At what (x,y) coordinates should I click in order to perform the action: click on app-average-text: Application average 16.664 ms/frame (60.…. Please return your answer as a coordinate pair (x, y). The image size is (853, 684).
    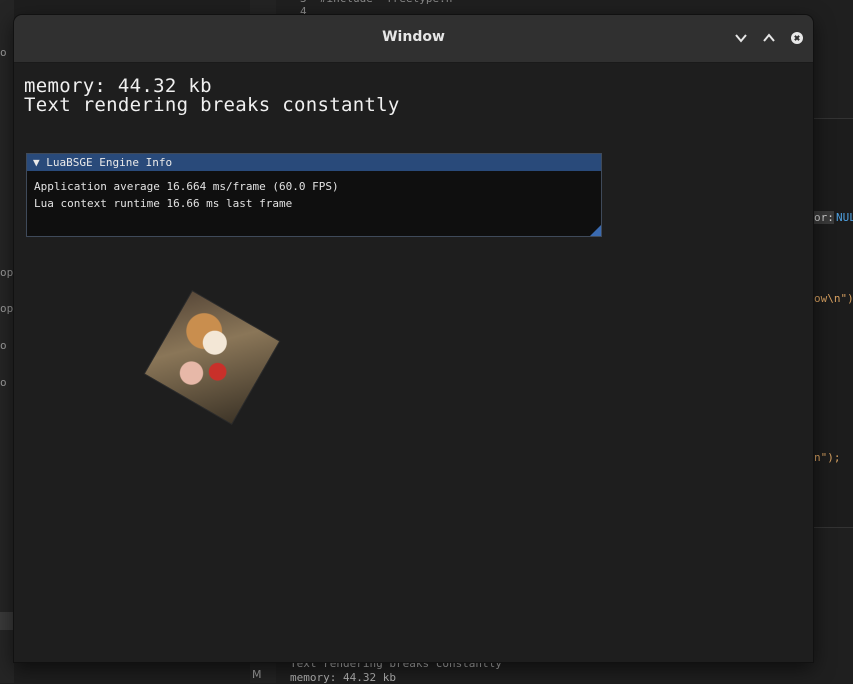
    Looking at the image, I should click on (186, 186).